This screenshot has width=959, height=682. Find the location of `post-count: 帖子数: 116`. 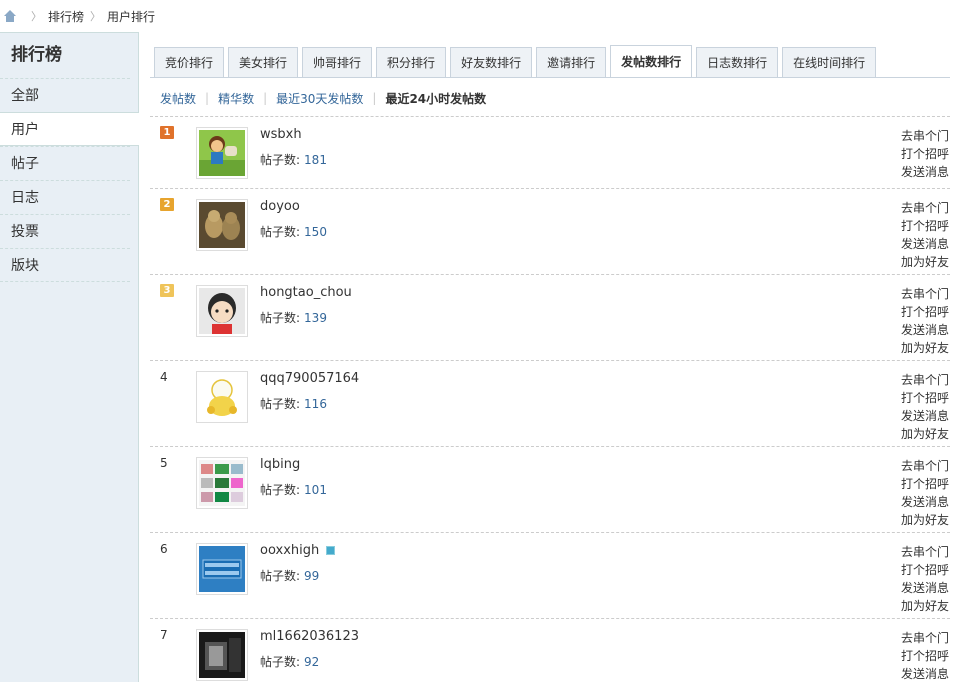

post-count: 帖子数: 116 is located at coordinates (293, 403).